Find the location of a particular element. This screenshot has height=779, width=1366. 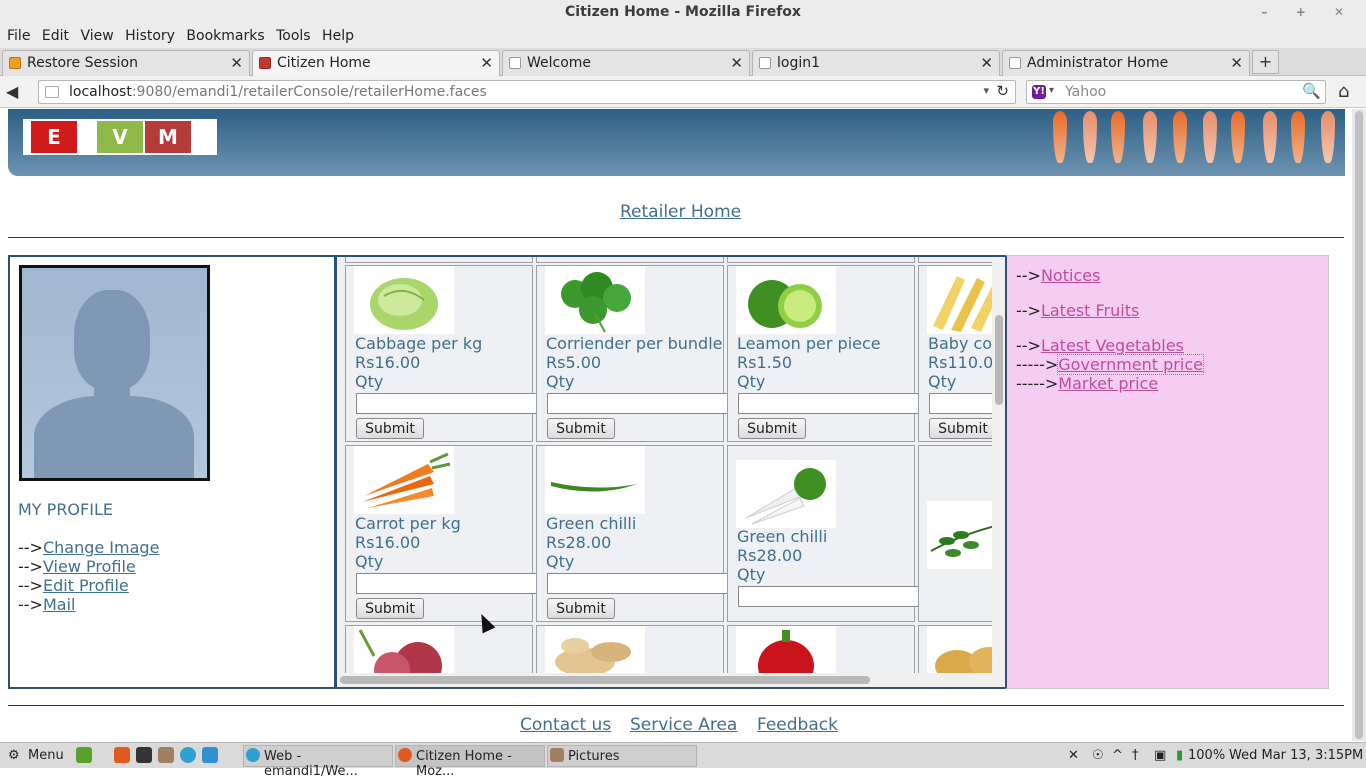

menu-history: History is located at coordinates (146, 34).